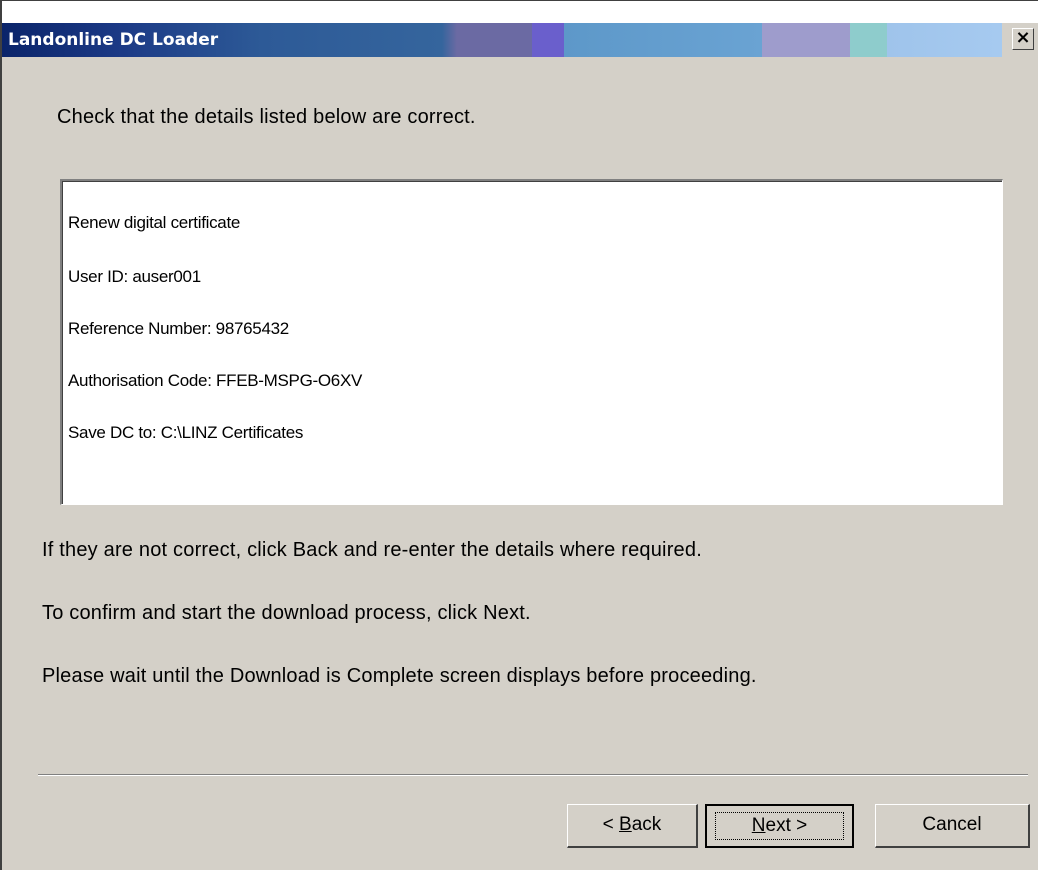  I want to click on next-button: Next >, so click(779, 826).